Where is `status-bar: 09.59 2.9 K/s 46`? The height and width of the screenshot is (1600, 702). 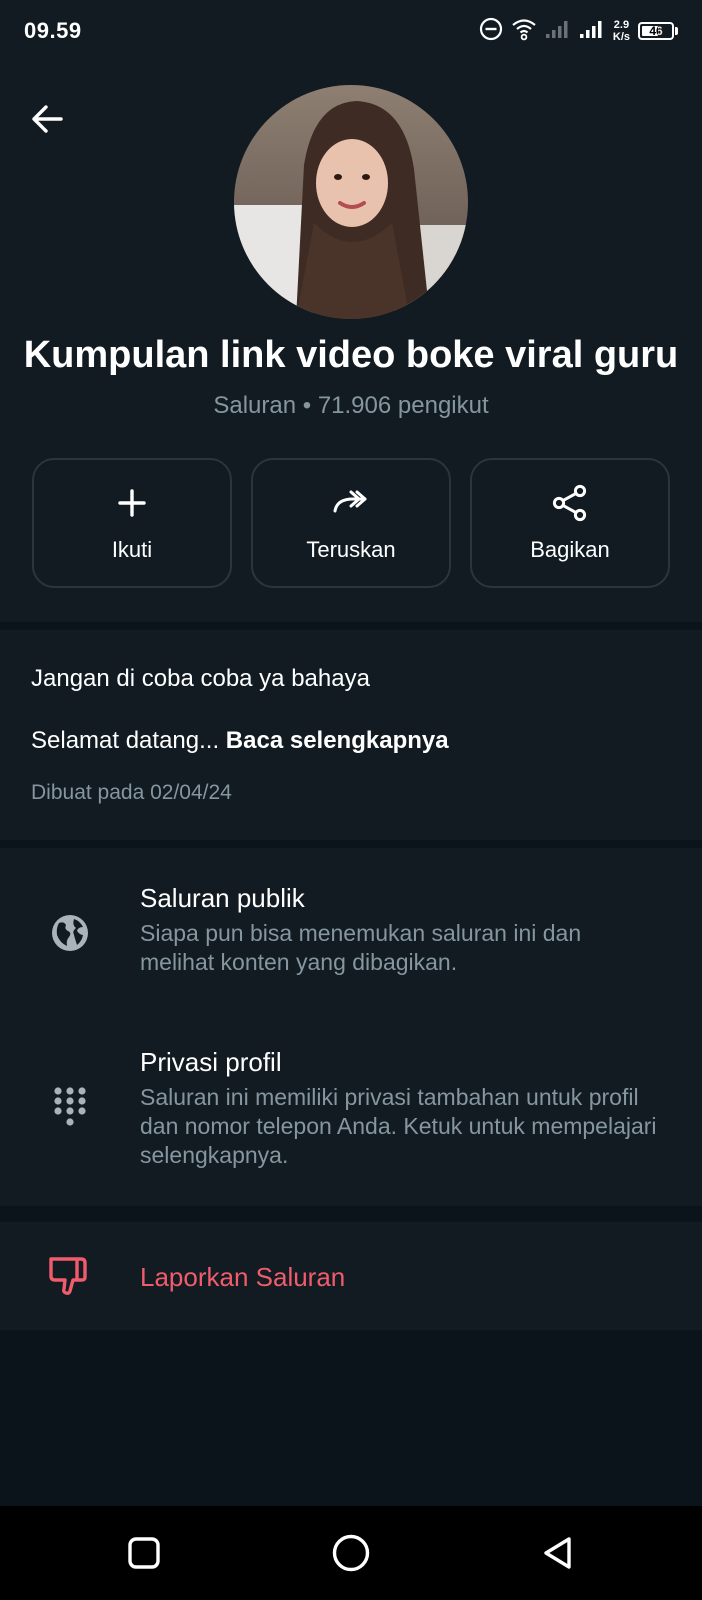
status-bar: 09.59 2.9 K/s 46 is located at coordinates (351, 31).